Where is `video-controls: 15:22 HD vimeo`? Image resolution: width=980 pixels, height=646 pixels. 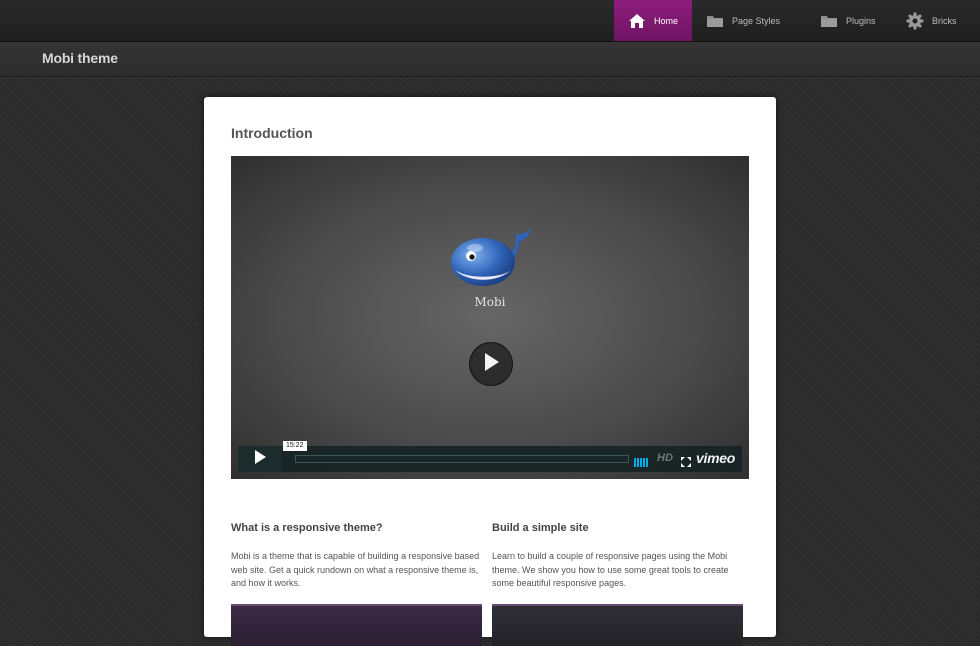 video-controls: 15:22 HD vimeo is located at coordinates (490, 456).